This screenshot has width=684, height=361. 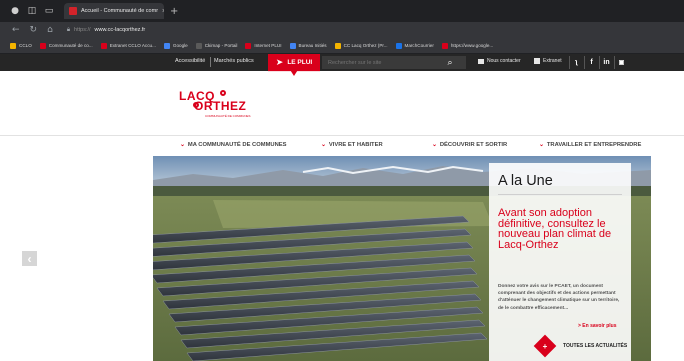 What do you see at coordinates (560, 194) in the screenshot?
I see `une-title-divider` at bounding box center [560, 194].